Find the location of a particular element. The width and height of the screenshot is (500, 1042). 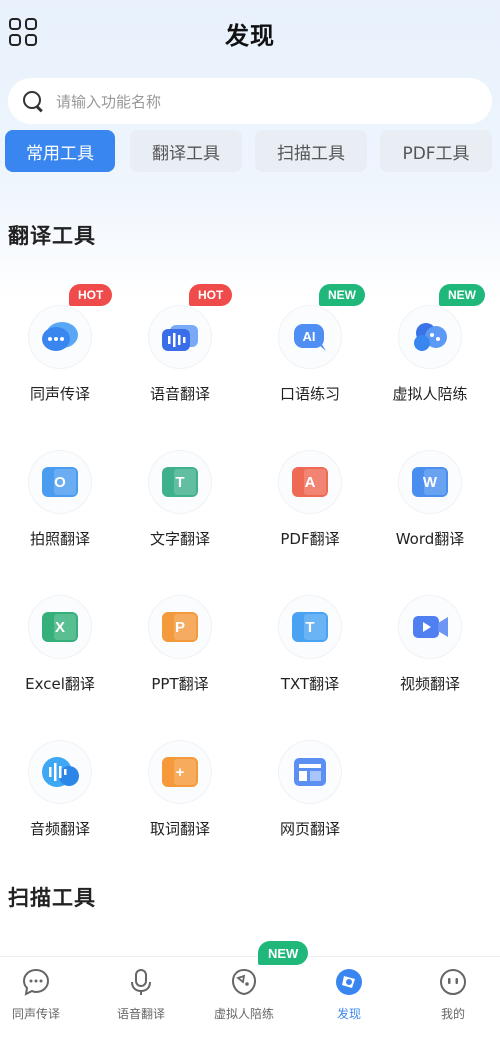

tool-audio-translate: 音频翻译 is located at coordinates (60, 800).